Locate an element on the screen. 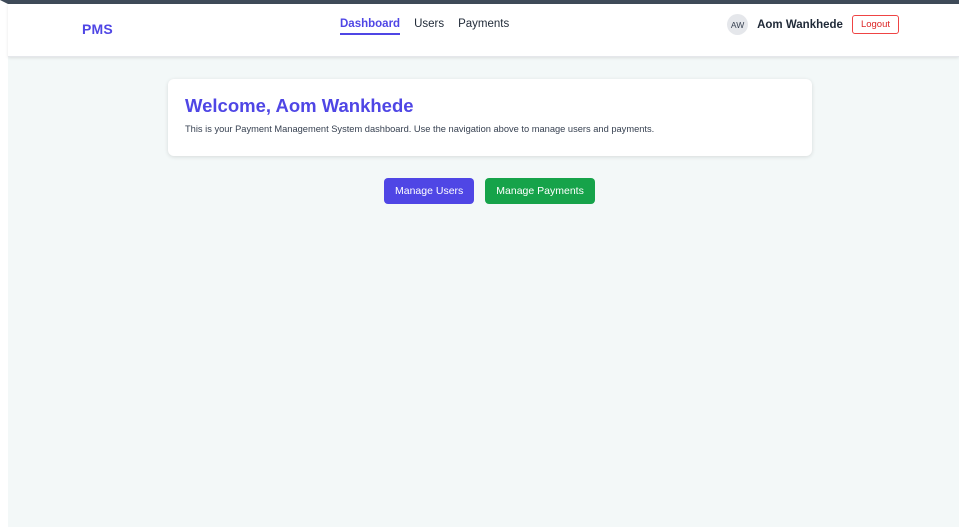 This screenshot has height=527, width=959. manage-payments-button: Manage Payments is located at coordinates (540, 191).